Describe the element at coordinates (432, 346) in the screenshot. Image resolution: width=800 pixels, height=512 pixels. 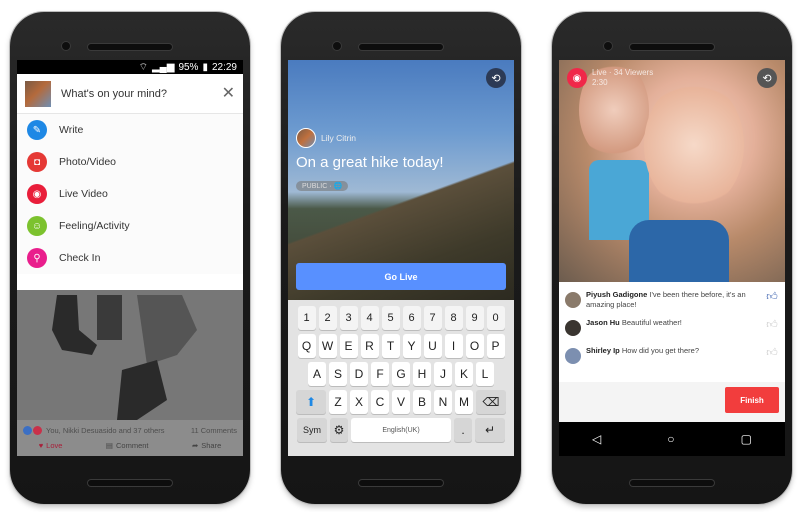
I see `key: U` at that location.